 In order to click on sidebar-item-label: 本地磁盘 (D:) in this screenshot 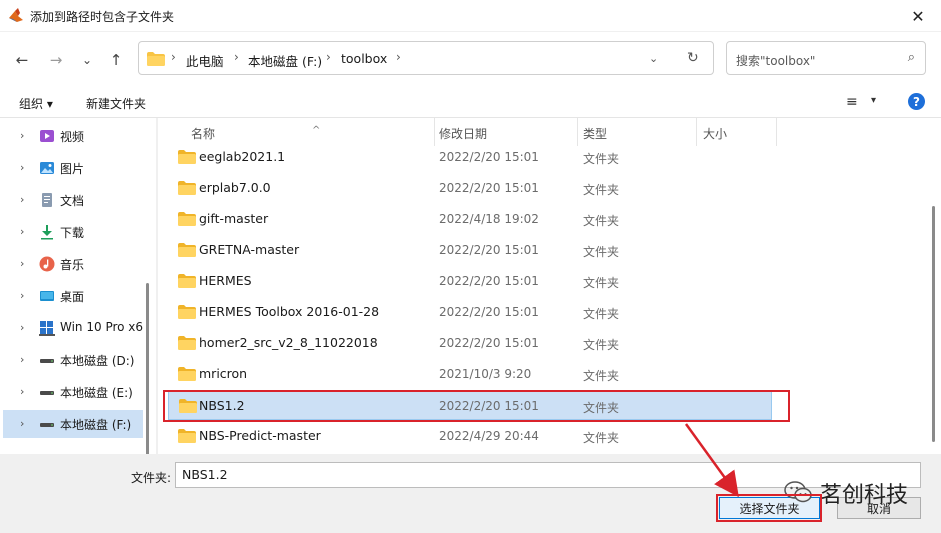, I will do `click(97, 361)`.